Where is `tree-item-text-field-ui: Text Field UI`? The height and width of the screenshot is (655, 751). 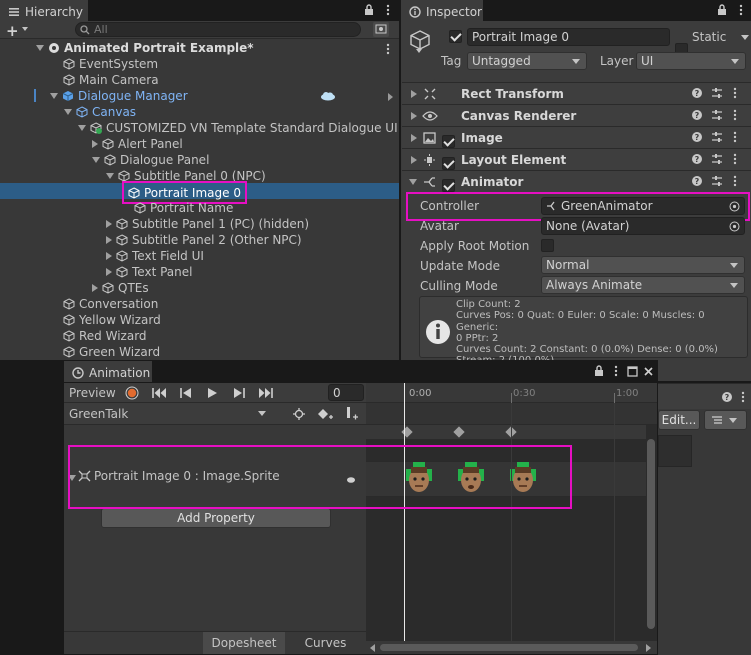 tree-item-text-field-ui: Text Field UI is located at coordinates (155, 256).